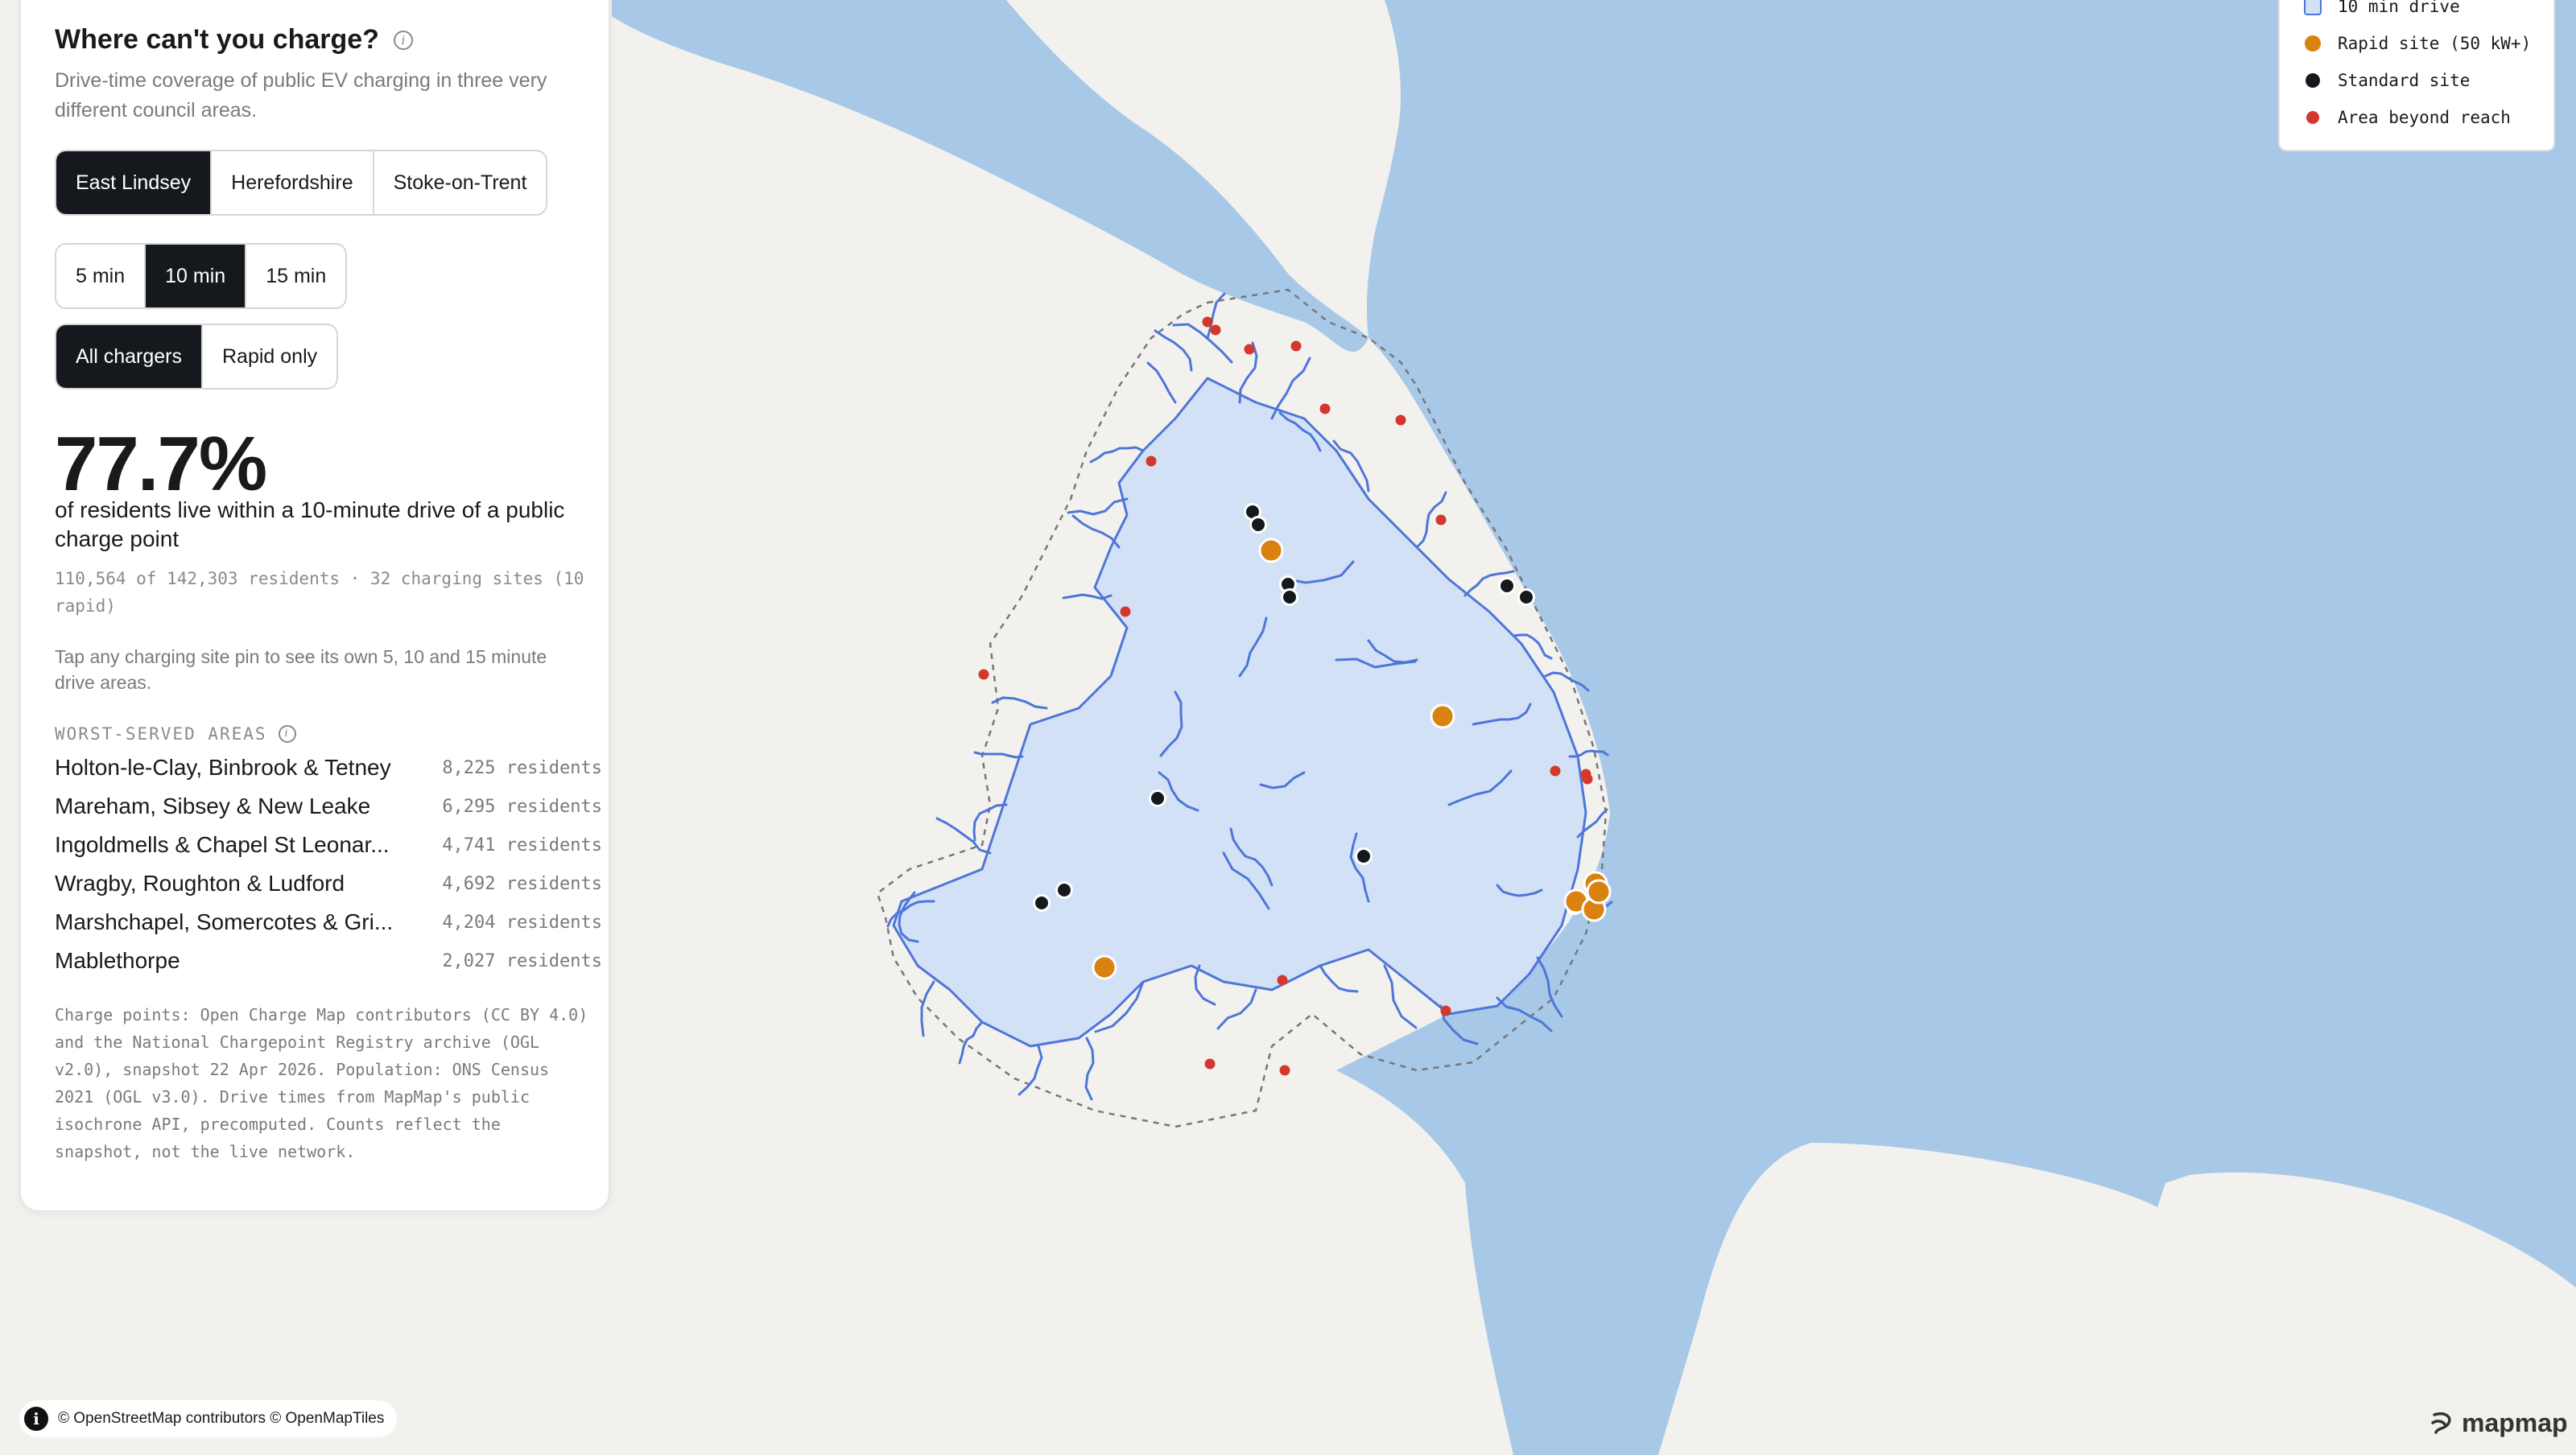  Describe the element at coordinates (195, 276) in the screenshot. I see `duration-option-10-min: 10 min` at that location.